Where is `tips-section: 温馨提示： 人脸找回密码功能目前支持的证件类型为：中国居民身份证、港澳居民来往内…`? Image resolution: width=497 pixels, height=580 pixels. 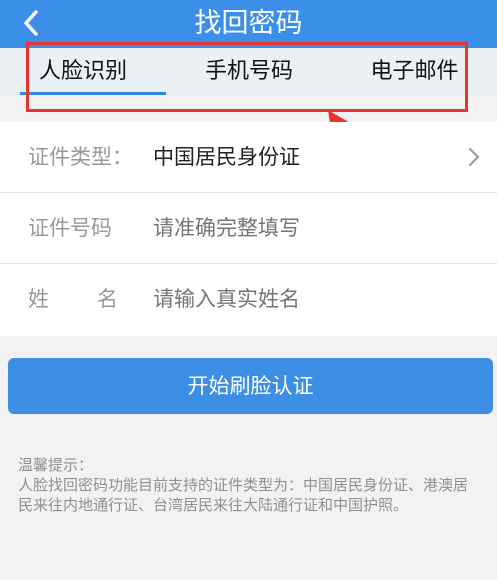 tips-section: 温馨提示： 人脸找回密码功能目前支持的证件类型为：中国居民身份证、港澳居民来往内… is located at coordinates (249, 485).